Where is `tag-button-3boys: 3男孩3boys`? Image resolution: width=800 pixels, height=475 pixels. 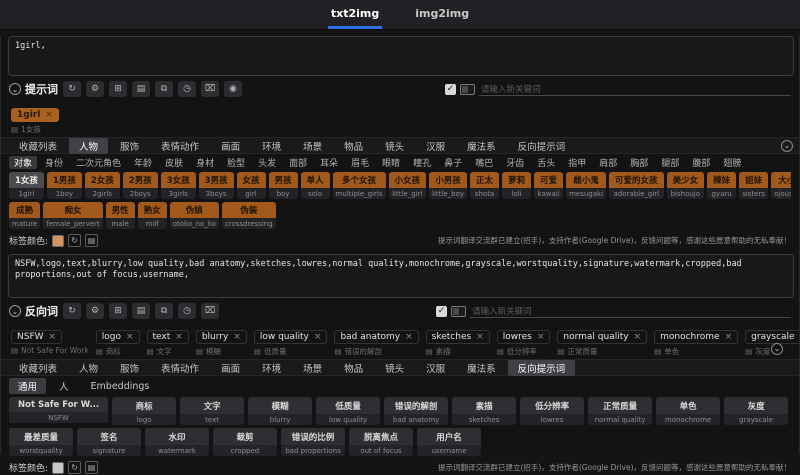
tag-button-3boys: 3男孩3boys is located at coordinates (216, 185).